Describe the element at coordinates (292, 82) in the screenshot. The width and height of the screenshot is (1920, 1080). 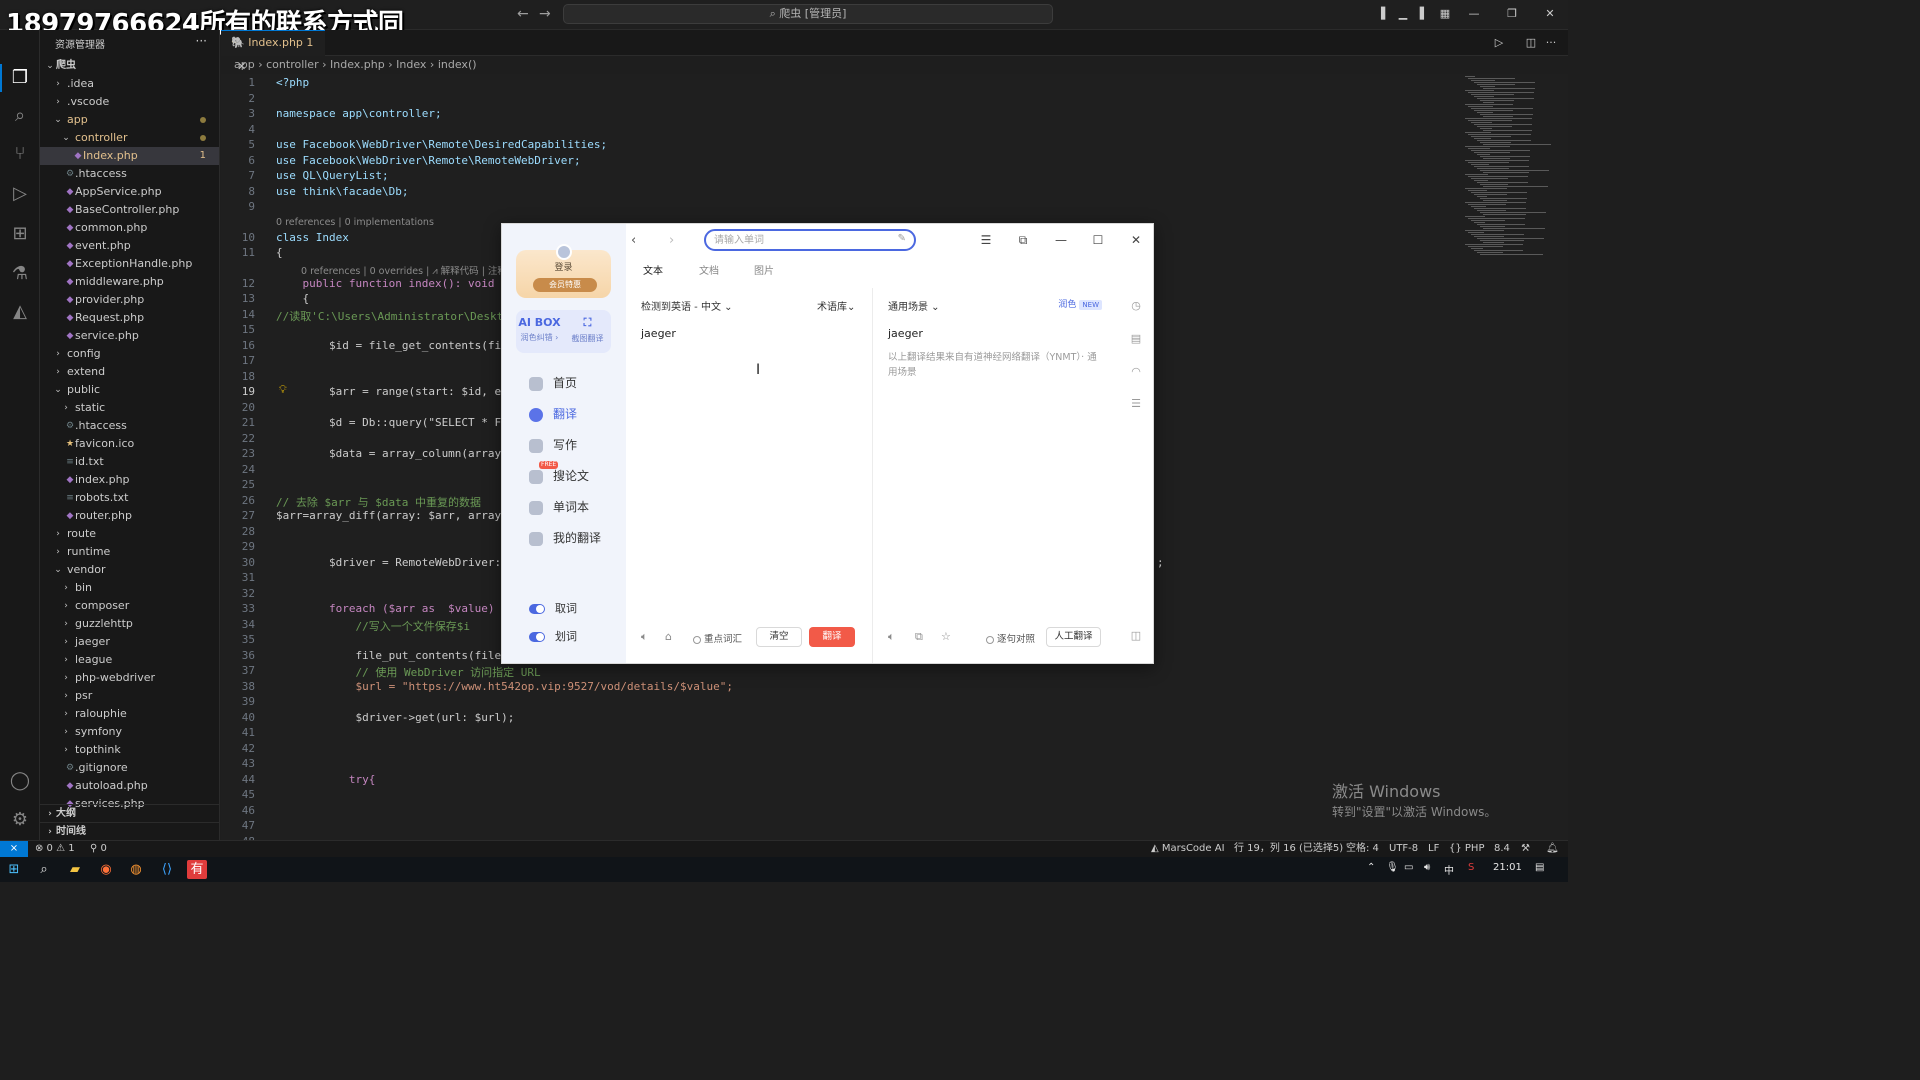
I see `code-line: <?php` at that location.